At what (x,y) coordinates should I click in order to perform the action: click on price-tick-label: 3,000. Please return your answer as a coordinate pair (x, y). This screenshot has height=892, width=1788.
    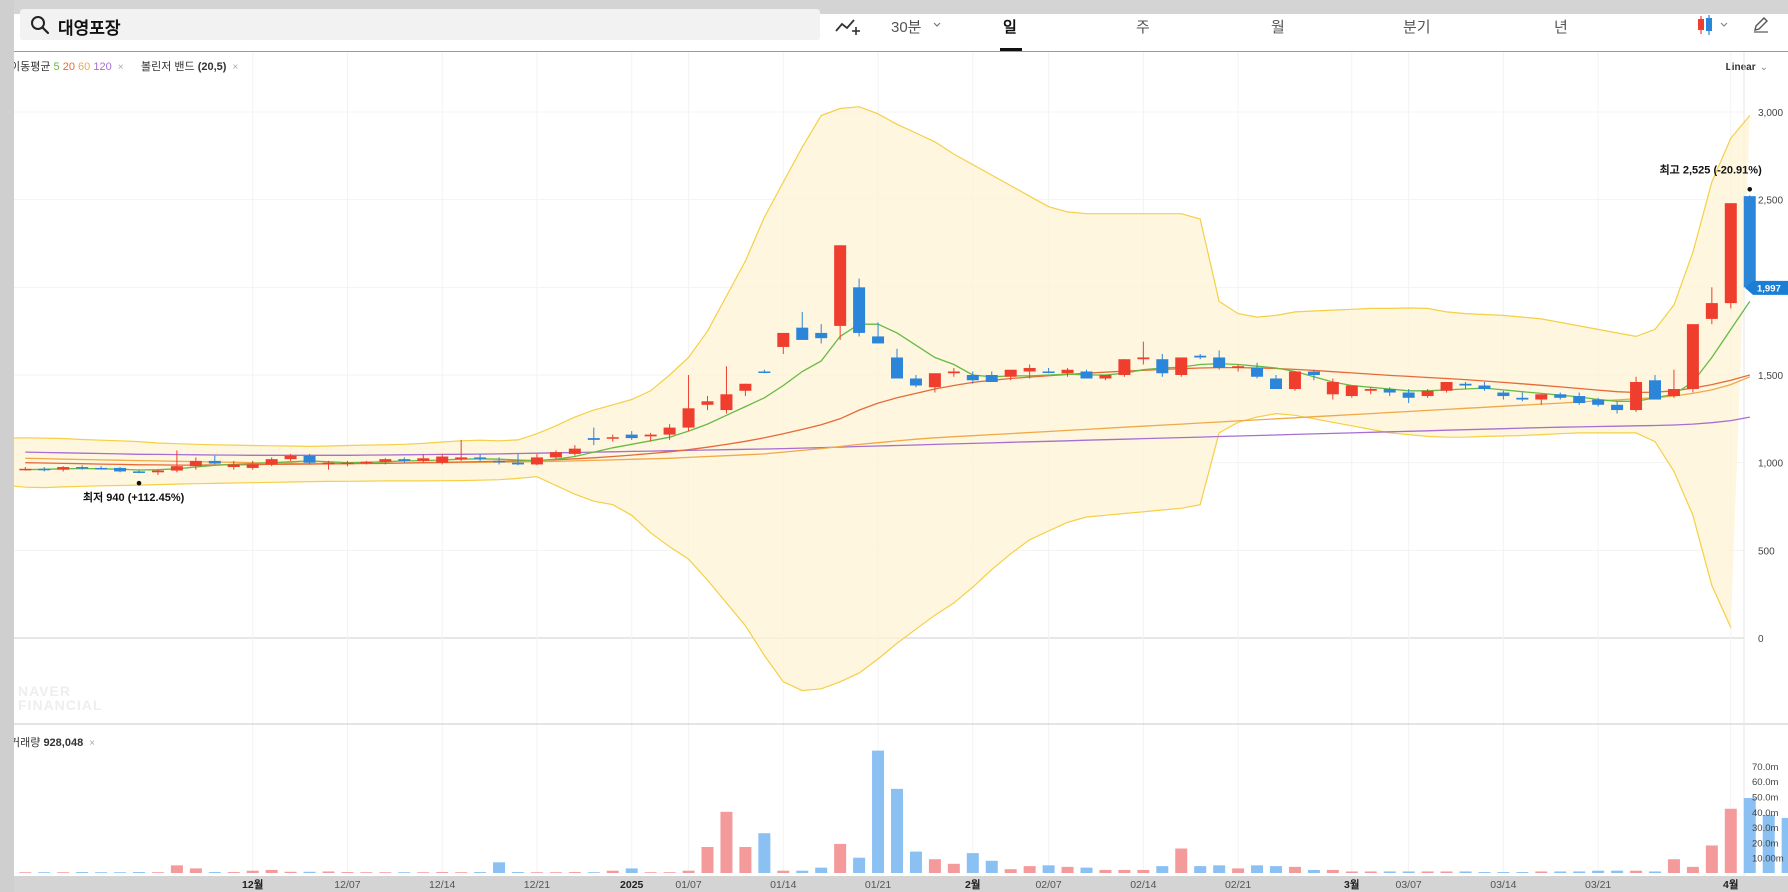
    Looking at the image, I should click on (1770, 113).